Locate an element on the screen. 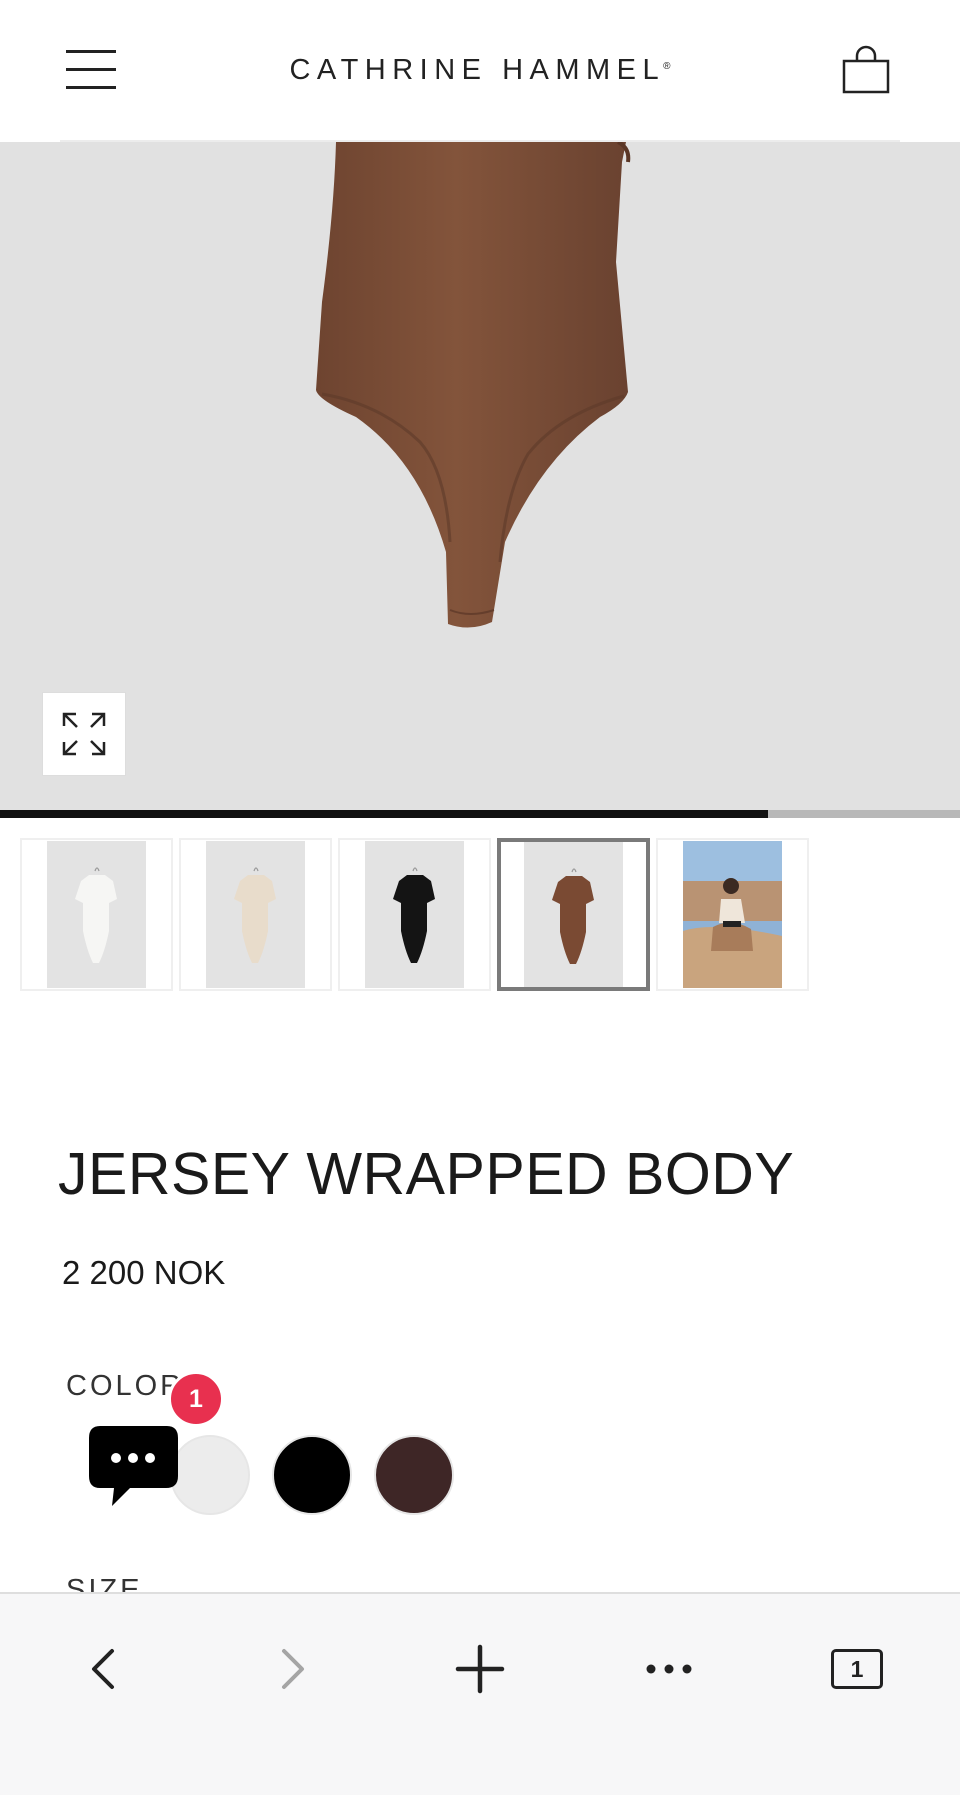 This screenshot has height=1795, width=960. thumbnail-white is located at coordinates (96, 914).